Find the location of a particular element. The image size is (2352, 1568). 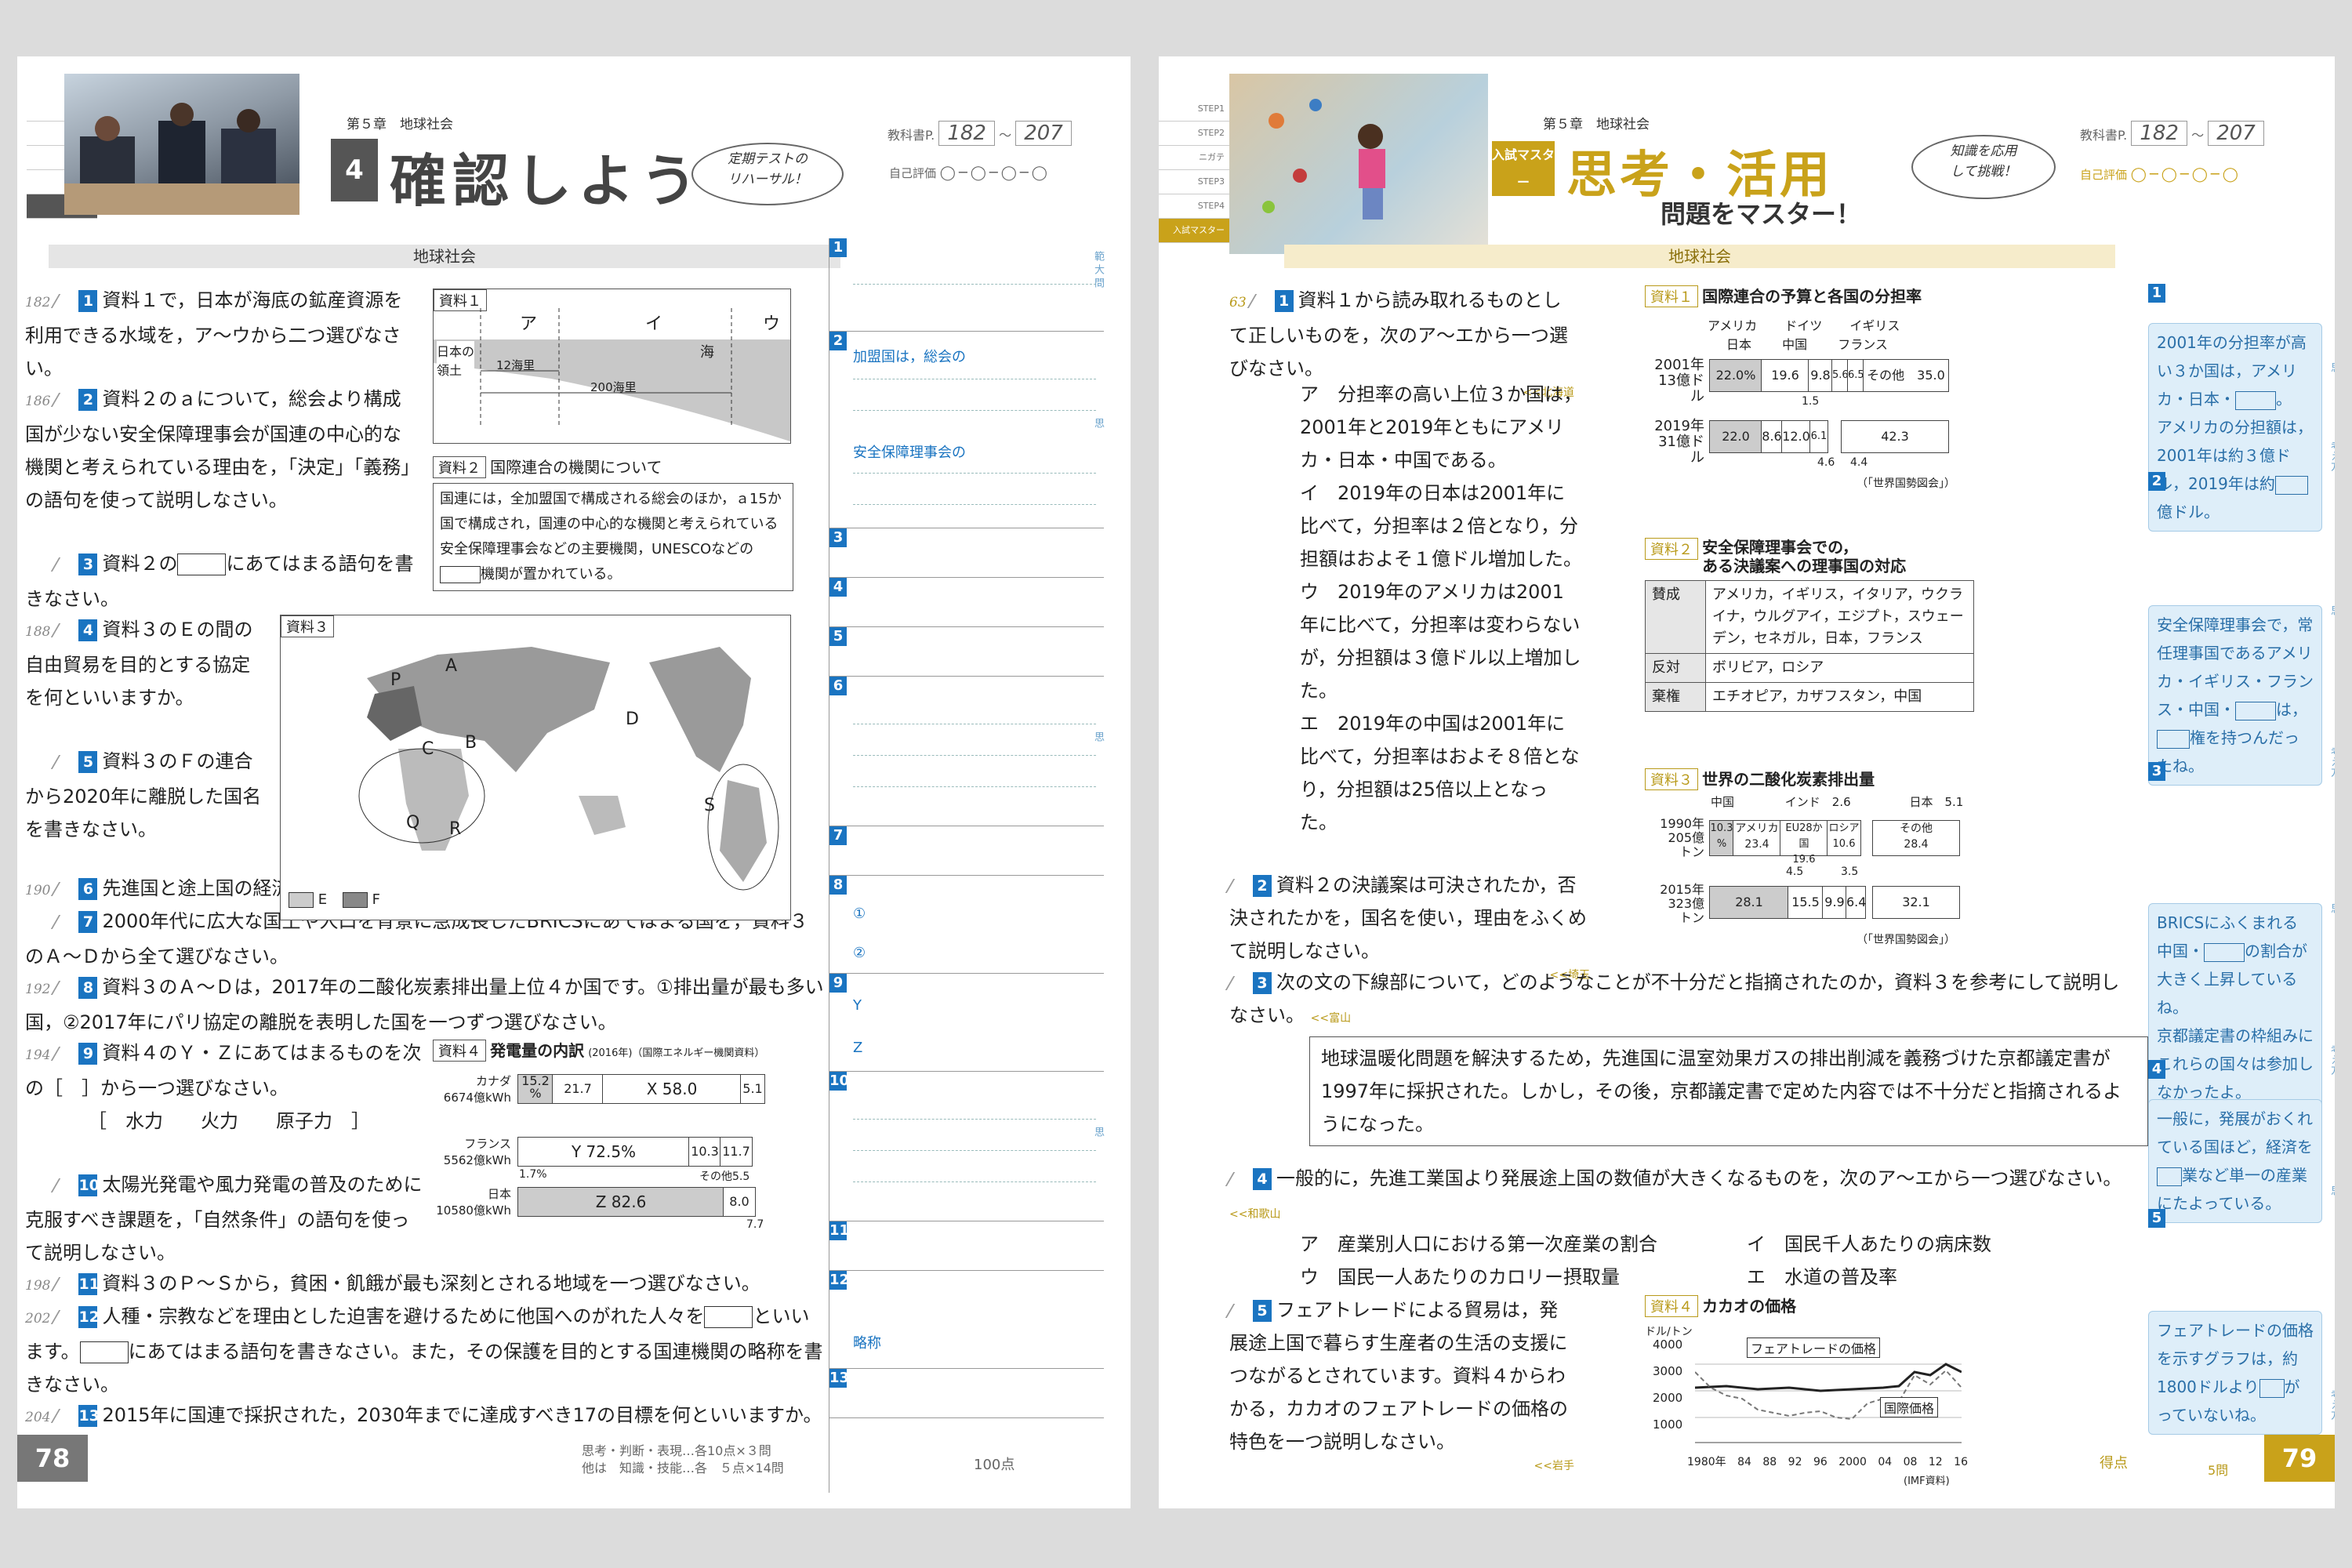

answer-row-6: 6思 is located at coordinates (966, 751).